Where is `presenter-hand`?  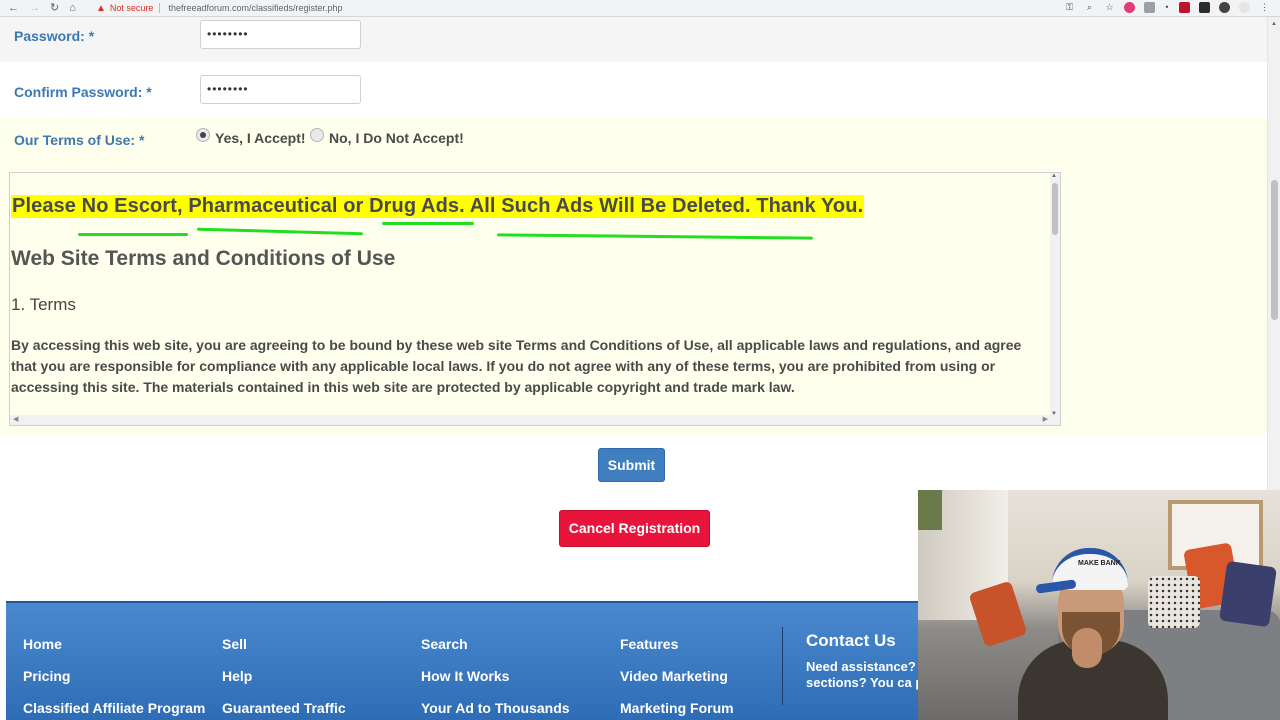 presenter-hand is located at coordinates (1087, 648).